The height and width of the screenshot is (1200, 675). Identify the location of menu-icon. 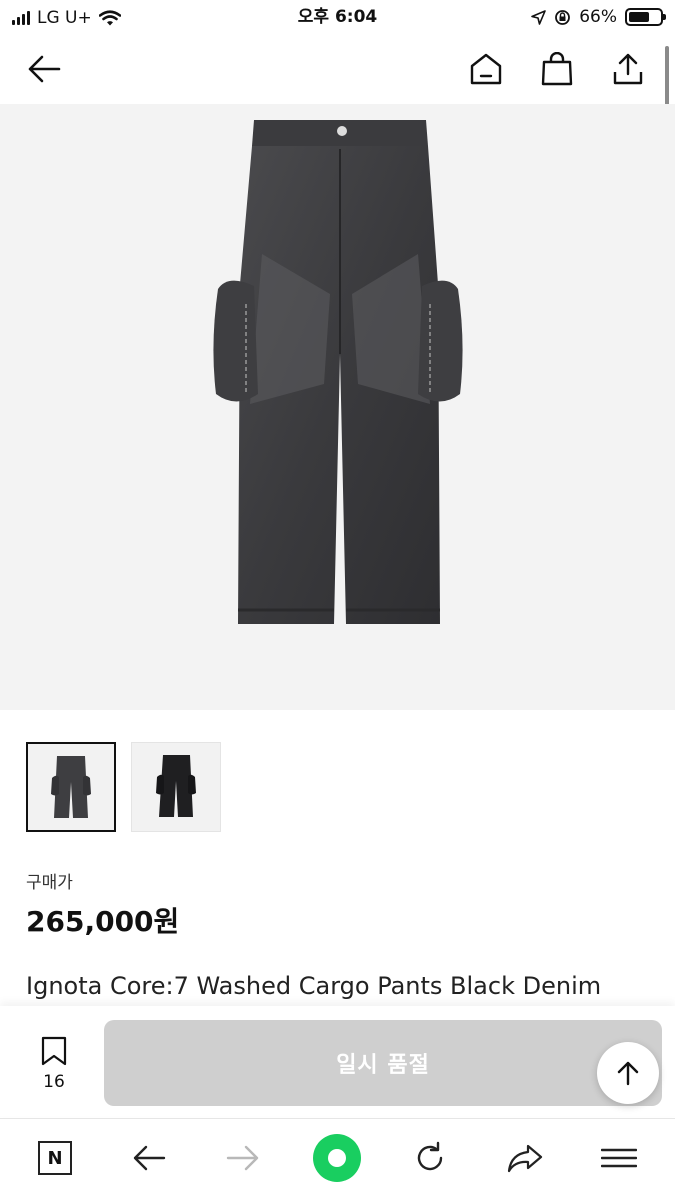
(619, 1158).